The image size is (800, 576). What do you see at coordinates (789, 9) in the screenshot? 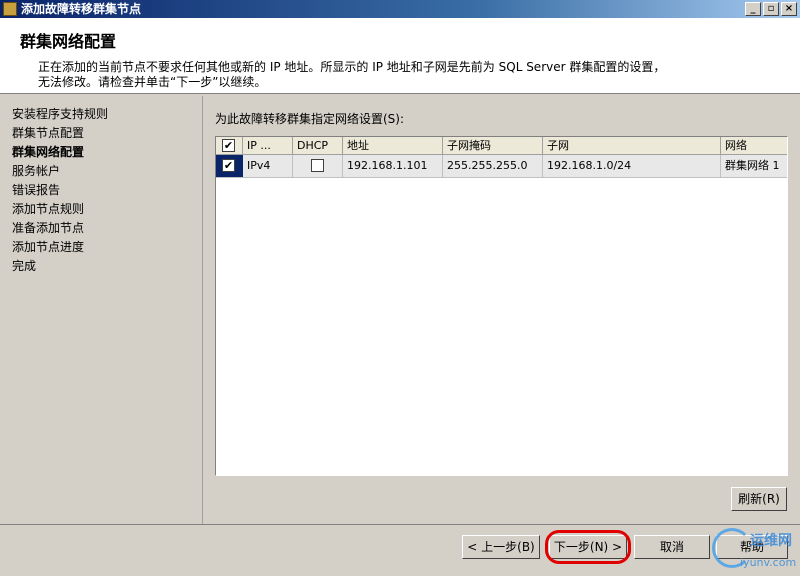
I see `close-button: ×` at bounding box center [789, 9].